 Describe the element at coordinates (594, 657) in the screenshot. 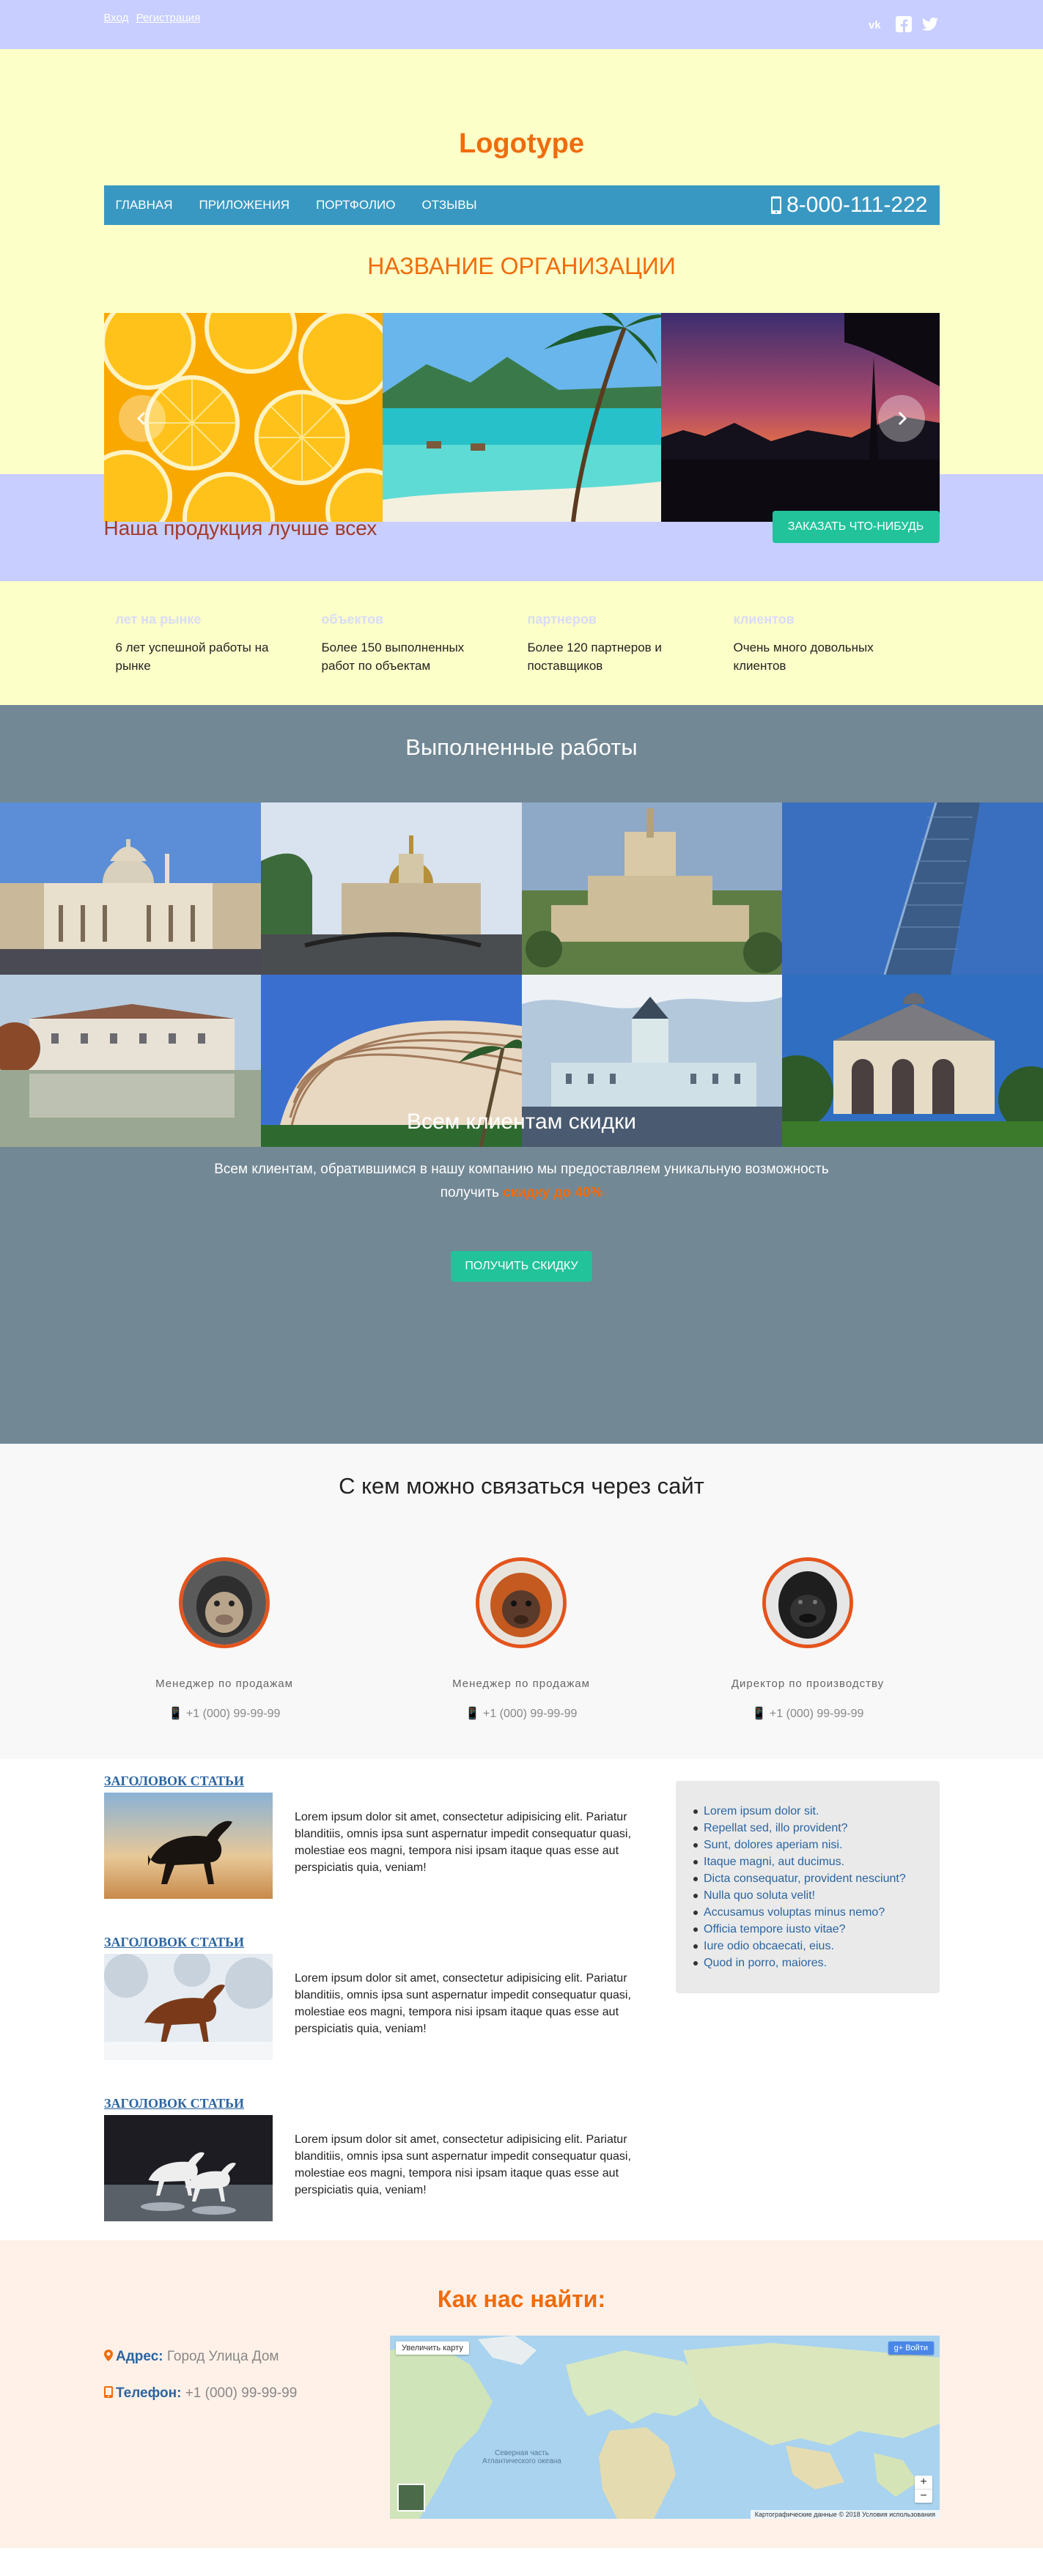

I see `stat-description: Более 120 партнеров и поставщиков` at that location.